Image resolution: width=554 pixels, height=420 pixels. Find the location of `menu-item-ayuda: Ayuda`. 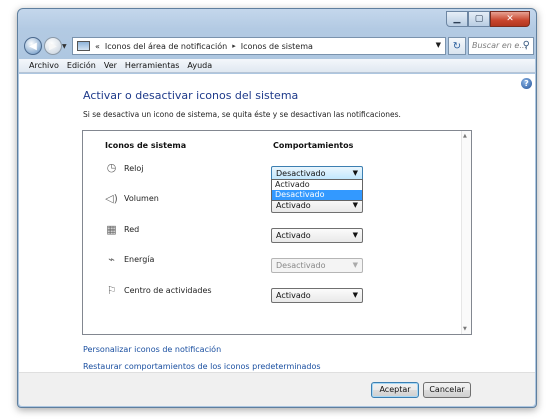

menu-item-ayuda: Ayuda is located at coordinates (199, 65).